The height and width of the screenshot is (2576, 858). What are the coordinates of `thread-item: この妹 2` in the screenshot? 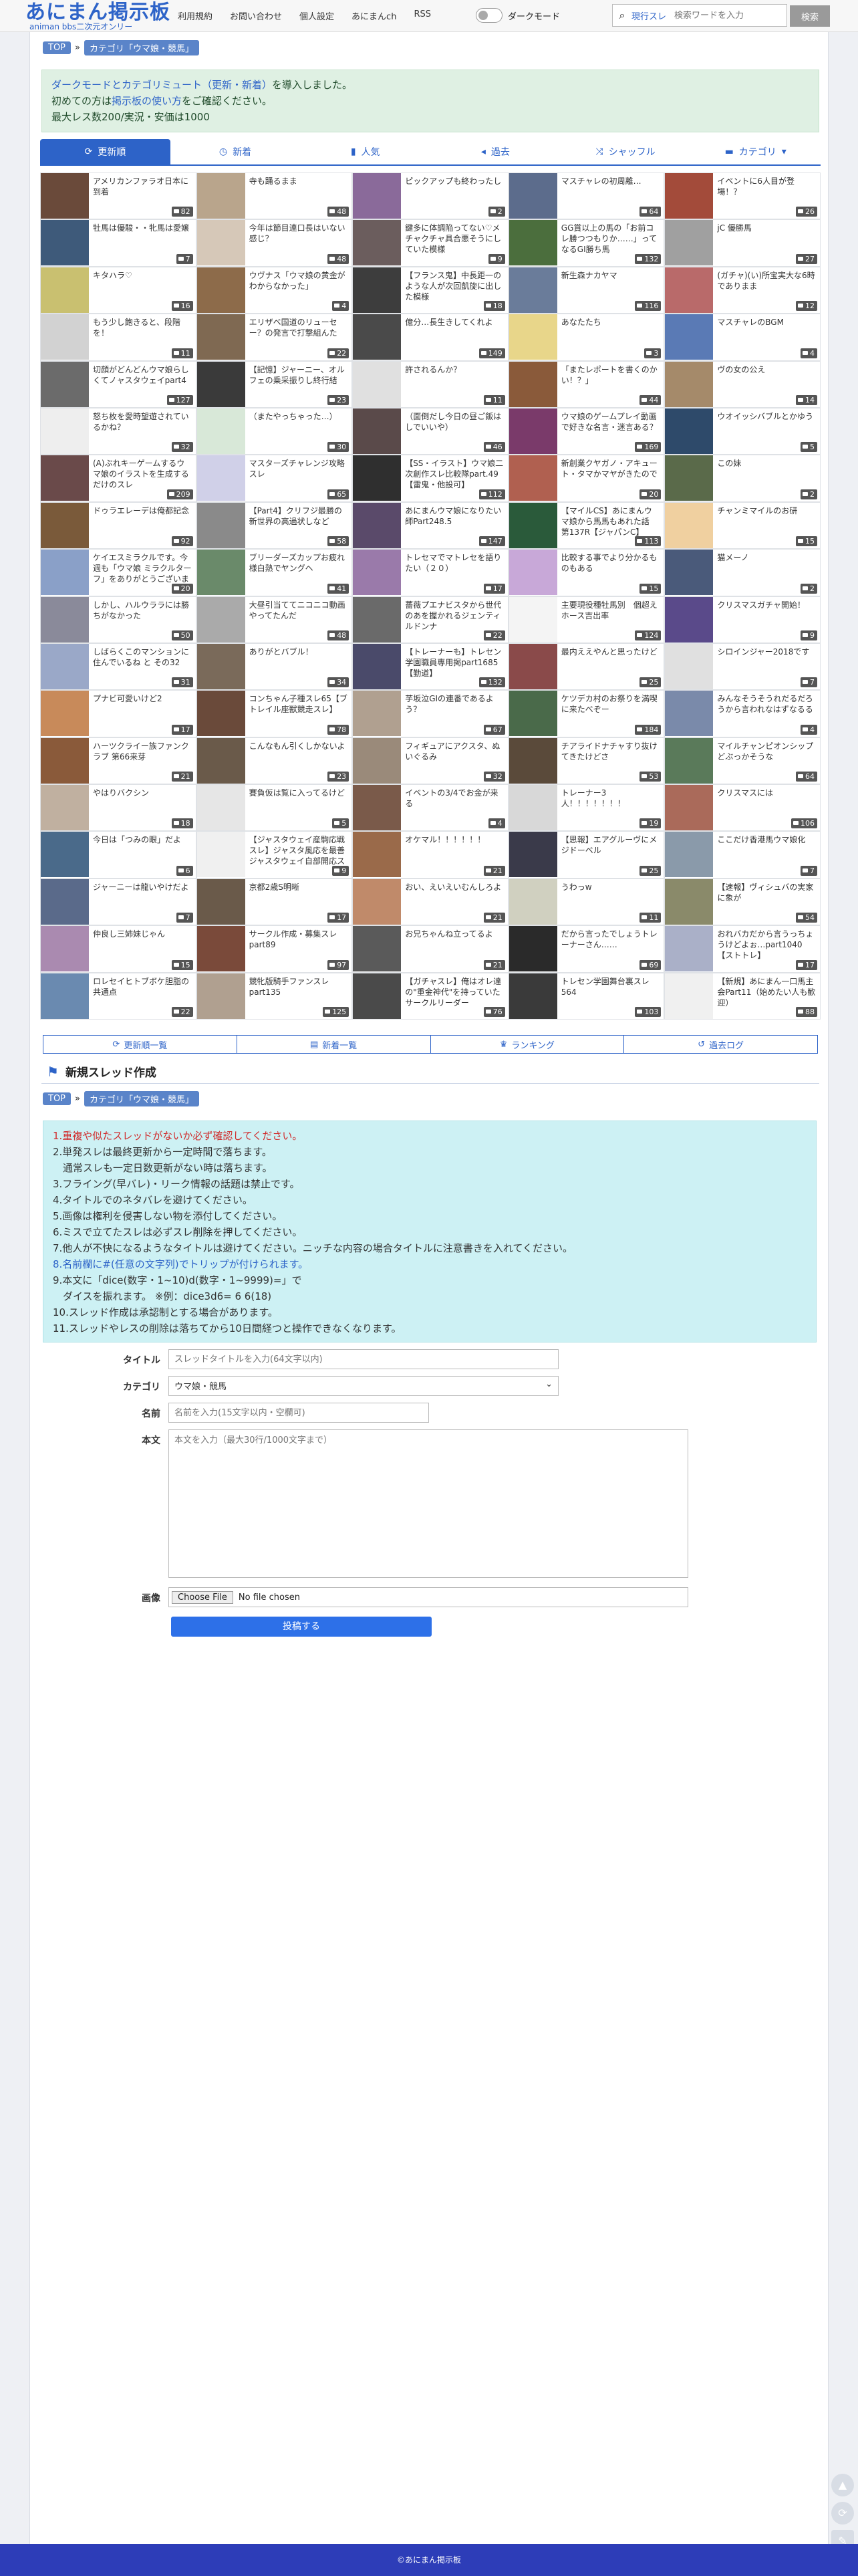 It's located at (742, 478).